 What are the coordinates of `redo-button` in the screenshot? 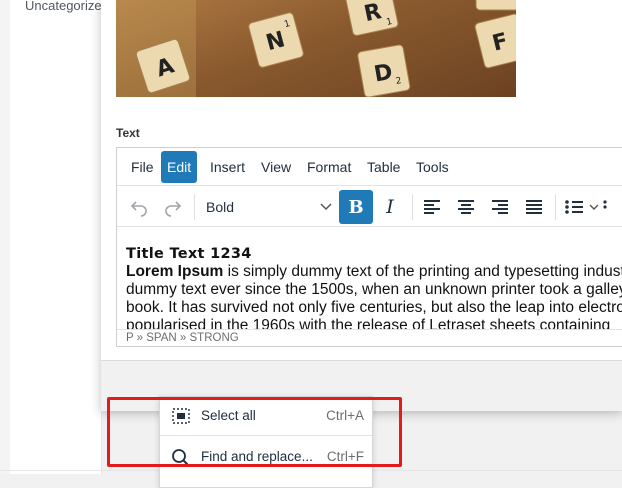 It's located at (173, 207).